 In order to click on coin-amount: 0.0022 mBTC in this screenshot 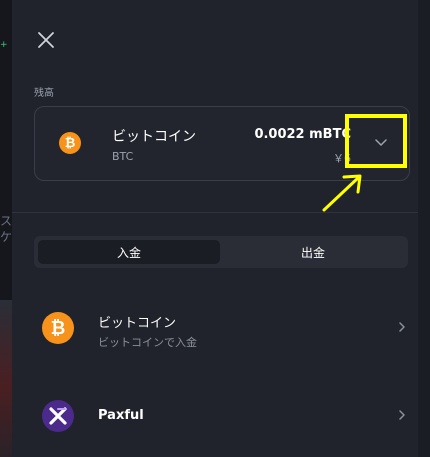, I will do `click(302, 134)`.